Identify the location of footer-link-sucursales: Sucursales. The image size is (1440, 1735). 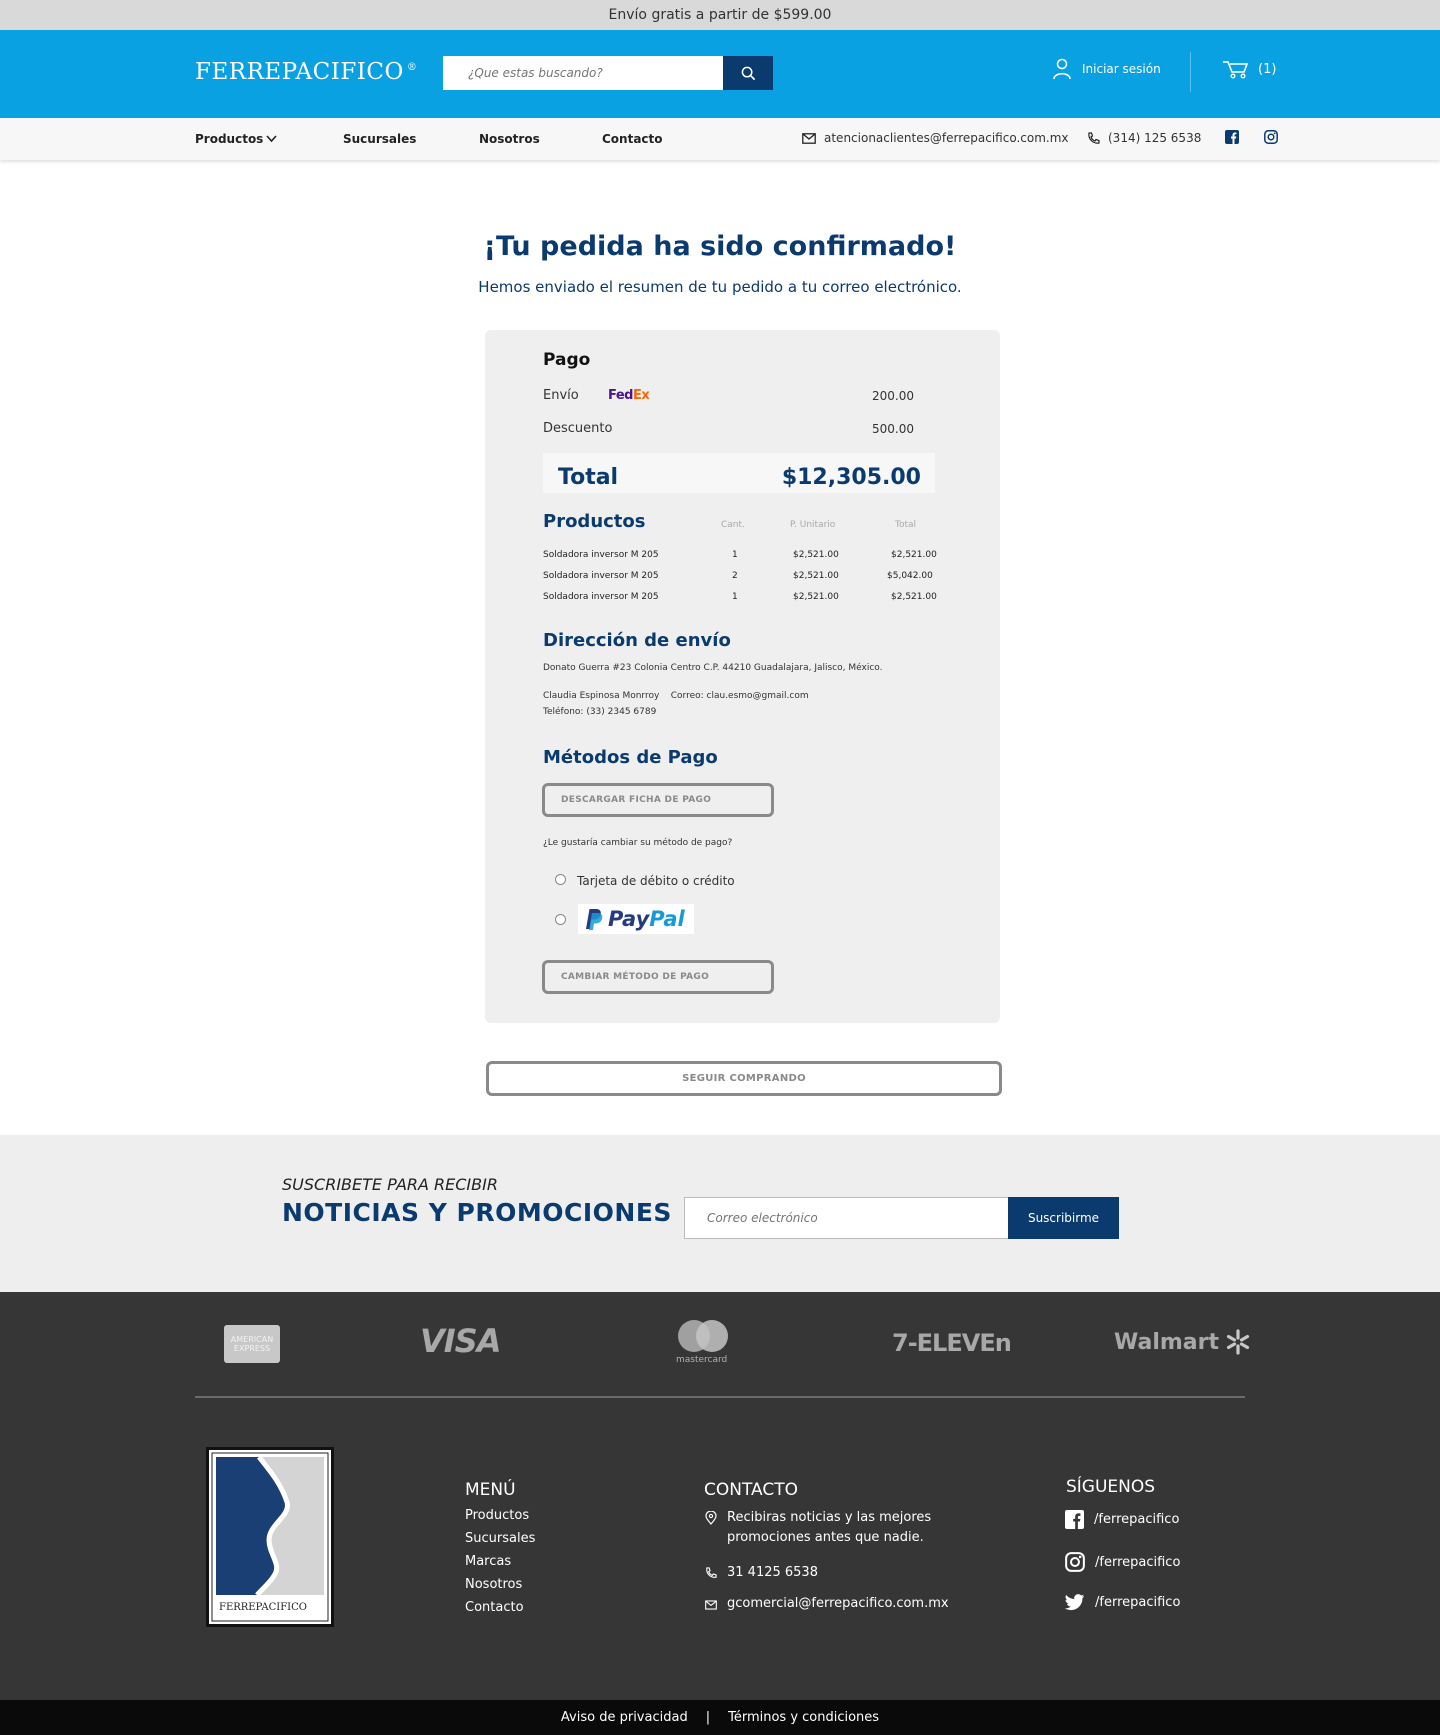
(500, 1538).